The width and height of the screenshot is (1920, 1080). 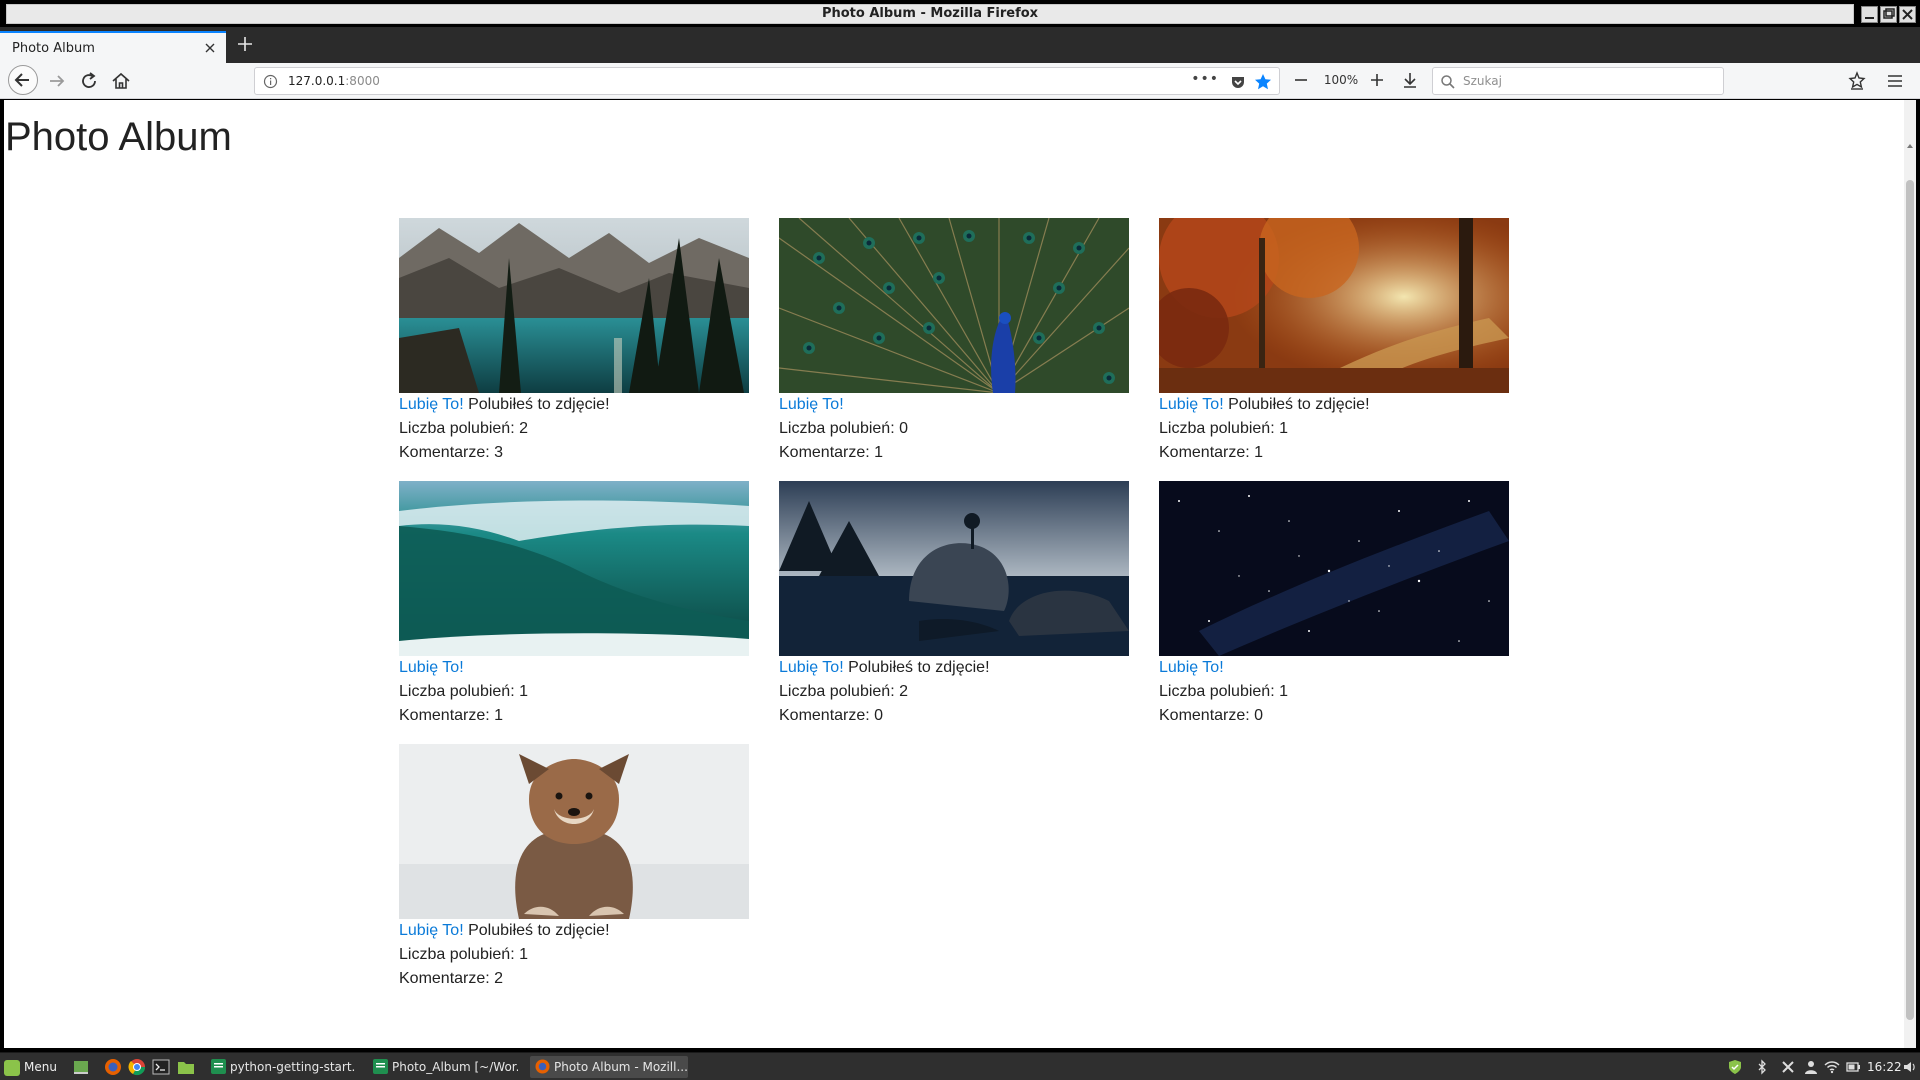 I want to click on chrome-launcher-icon, so click(x=137, y=1067).